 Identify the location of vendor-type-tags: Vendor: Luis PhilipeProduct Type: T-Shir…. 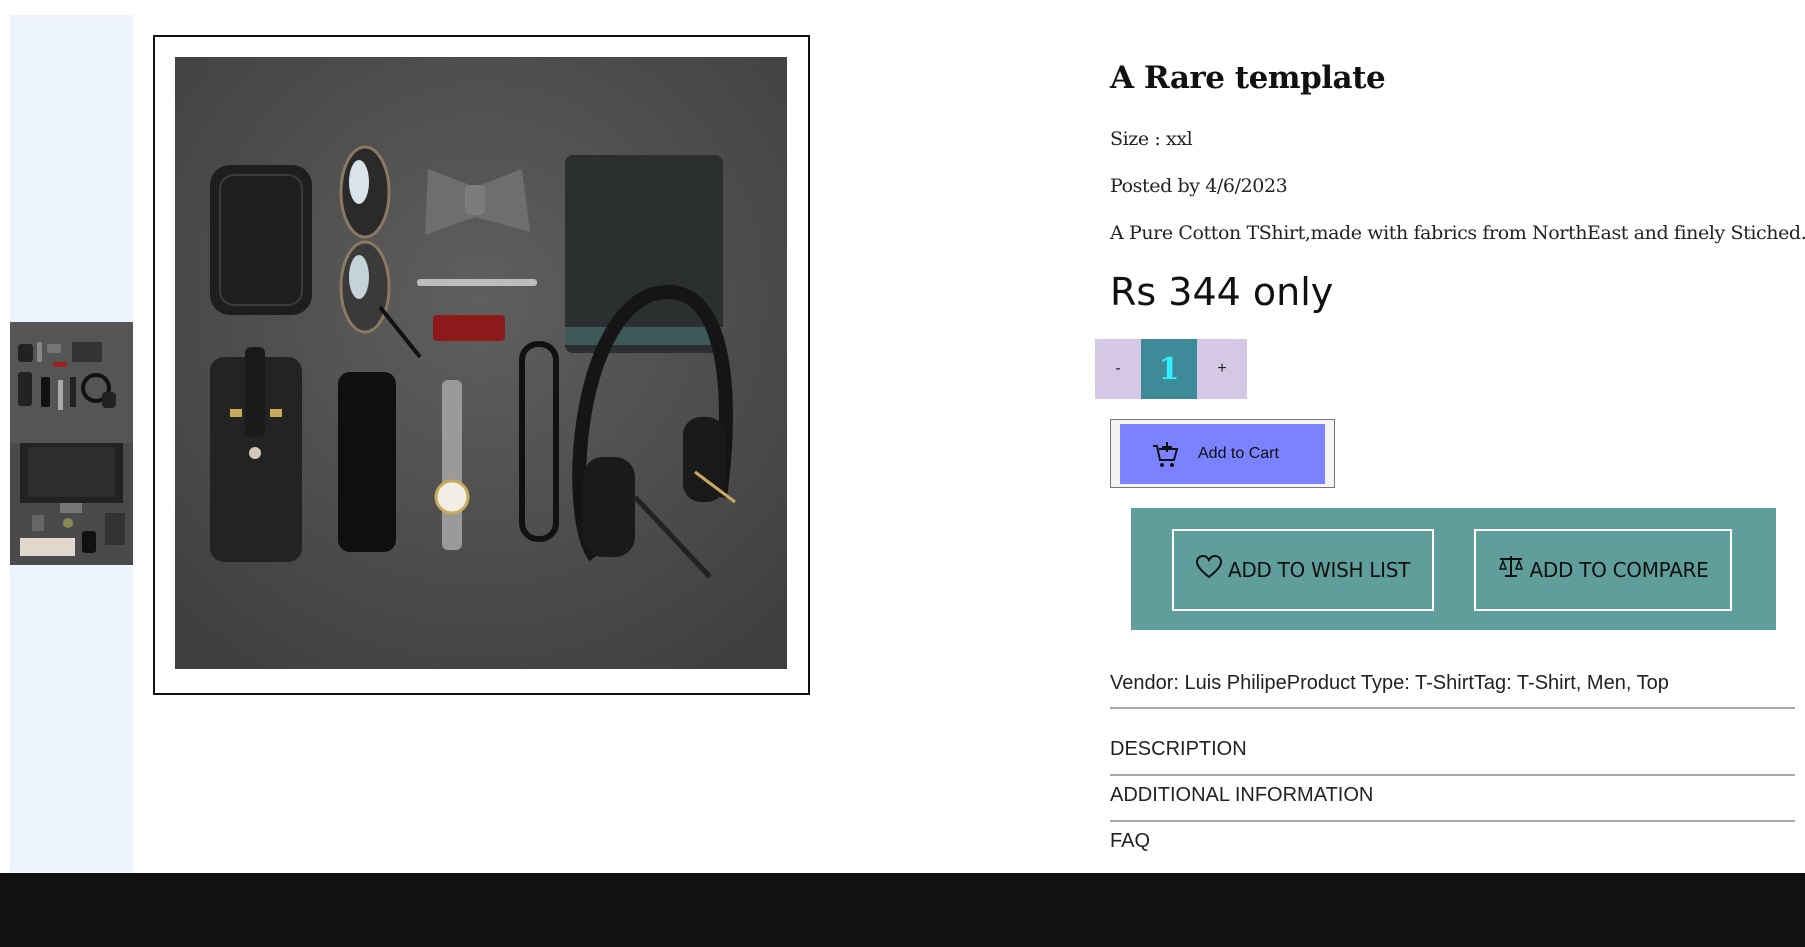
(1452, 690).